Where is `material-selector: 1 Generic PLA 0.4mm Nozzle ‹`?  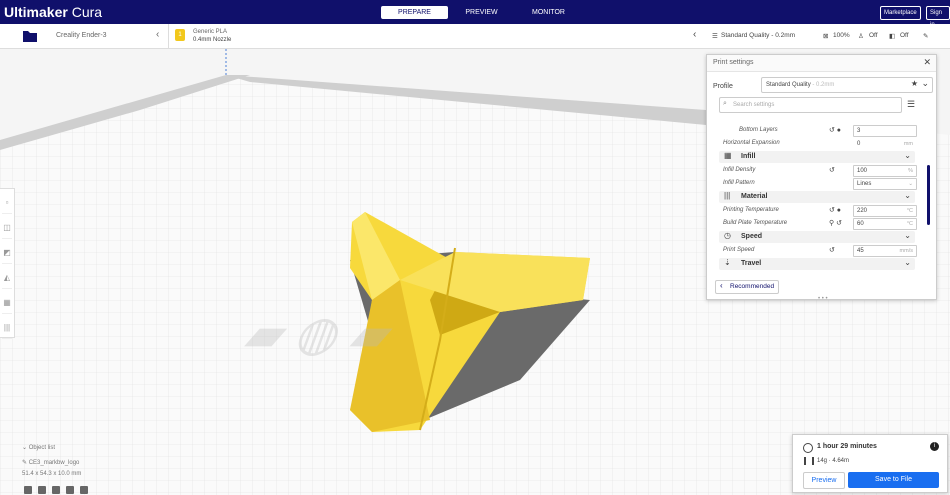
material-selector: 1 Generic PLA 0.4mm Nozzle ‹ is located at coordinates (437, 36).